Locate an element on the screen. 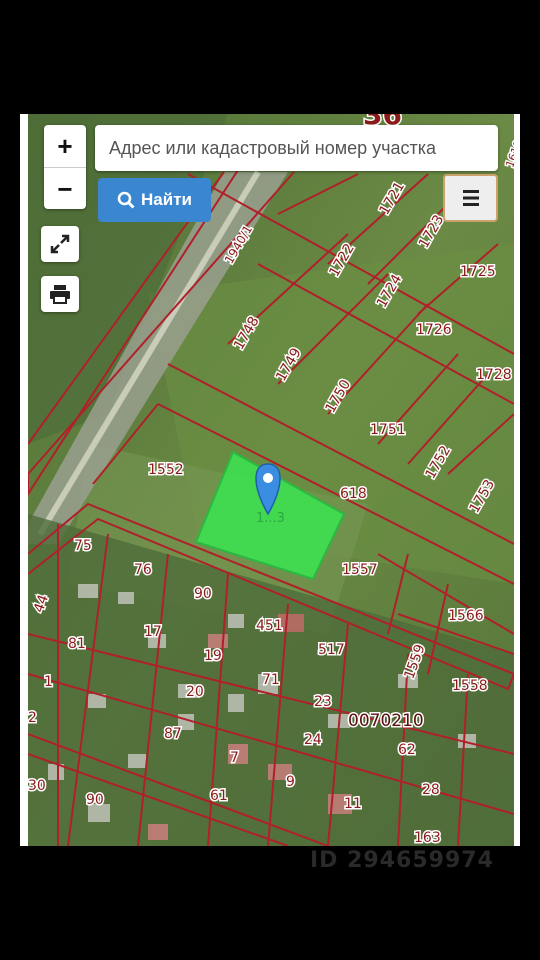 This screenshot has height=960, width=540. parcel-label: 24 is located at coordinates (313, 740).